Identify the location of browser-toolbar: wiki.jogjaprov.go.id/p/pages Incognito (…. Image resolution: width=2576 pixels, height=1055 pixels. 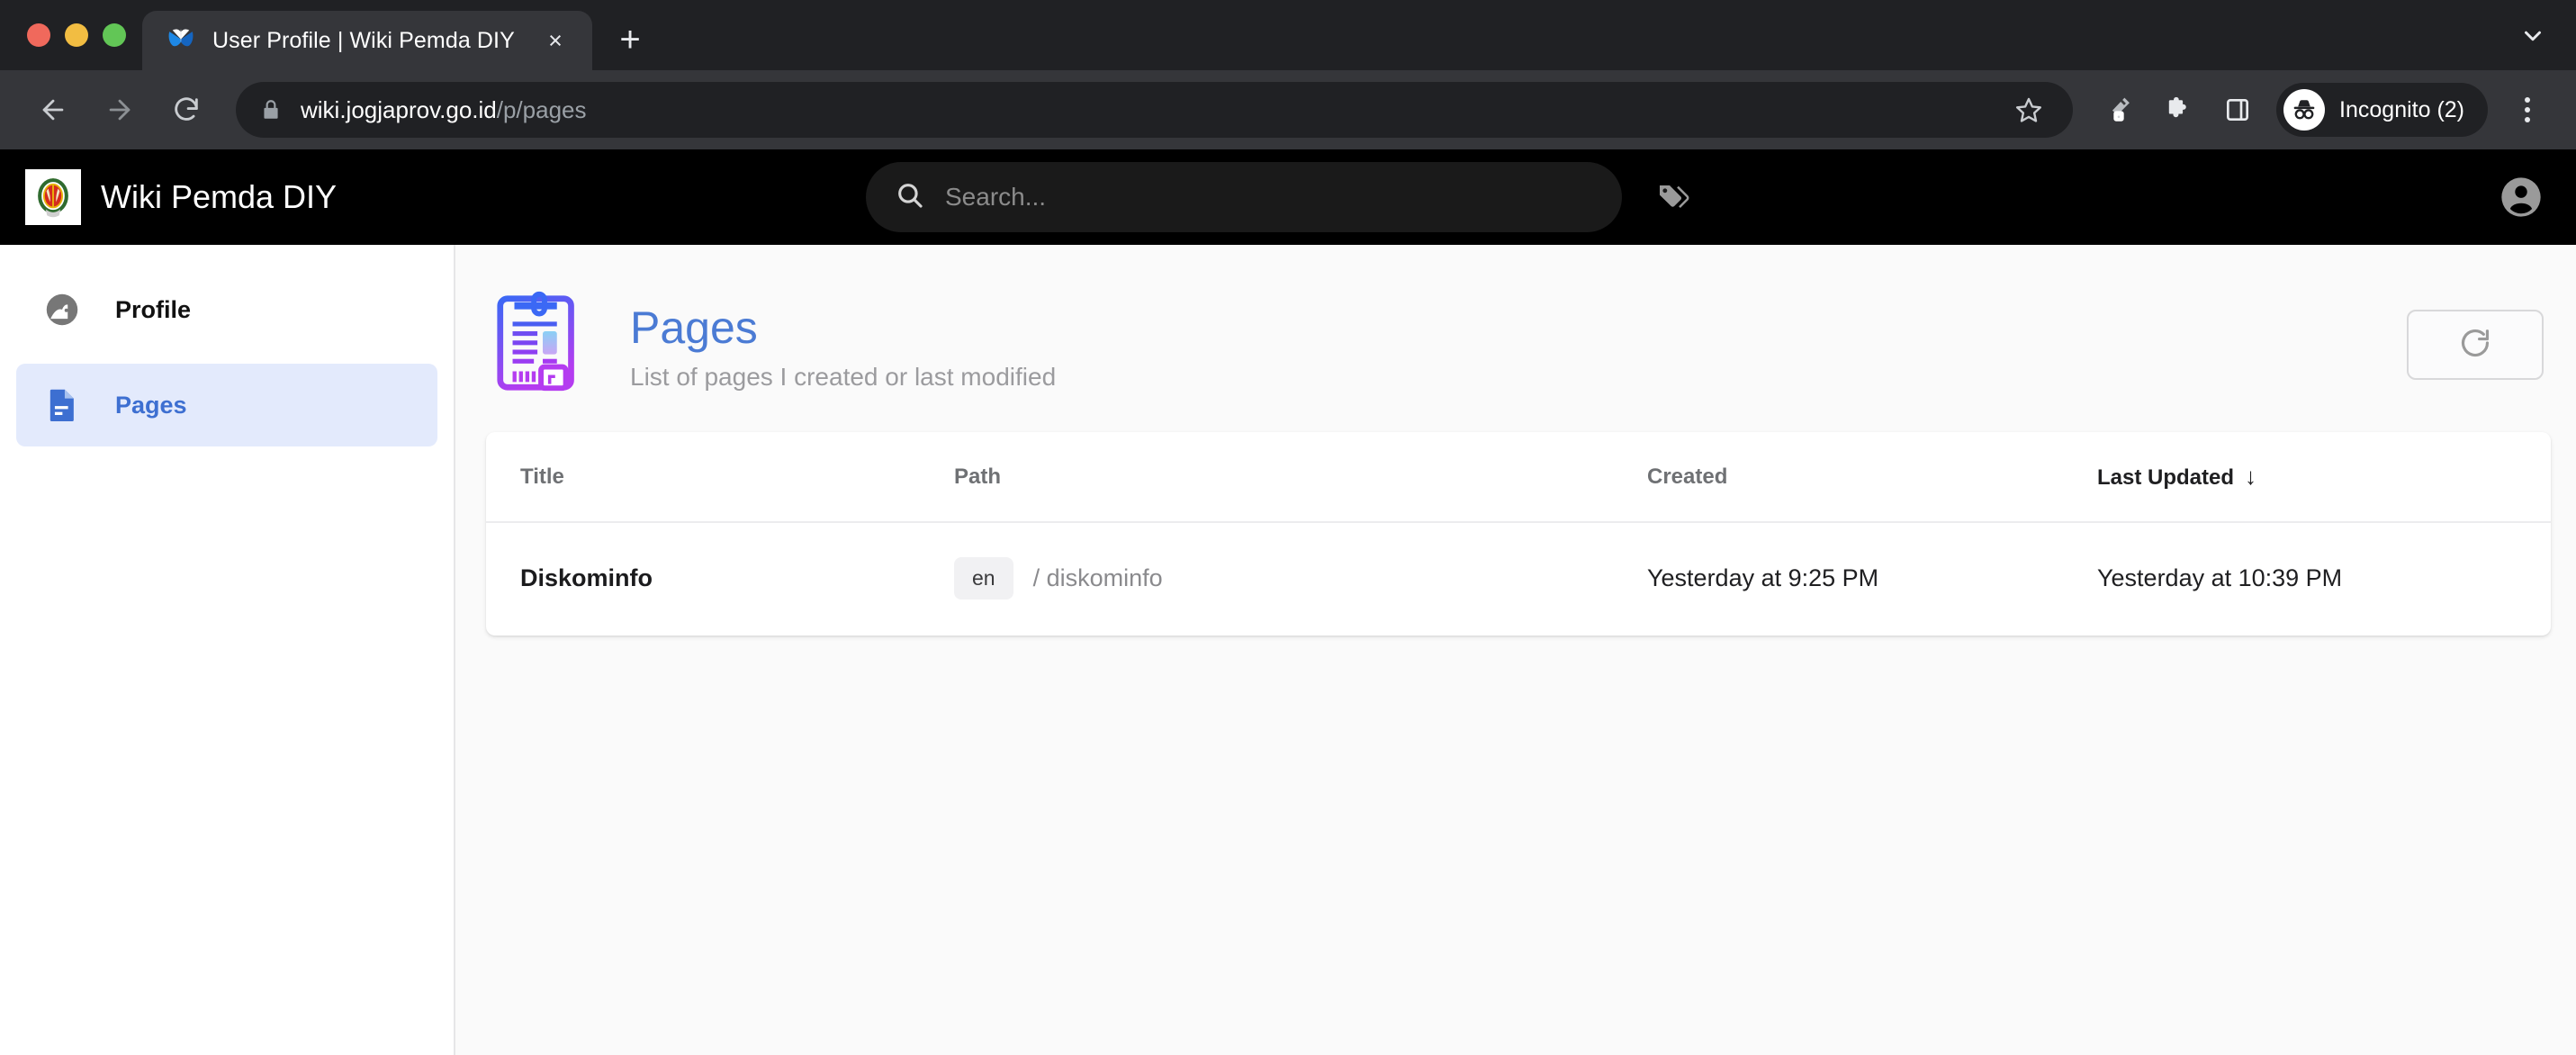
(1288, 109).